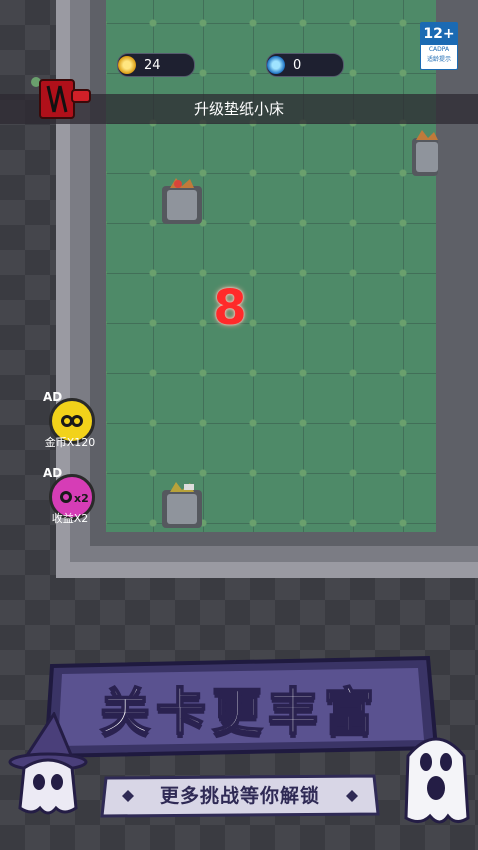 The height and width of the screenshot is (850, 478). Describe the element at coordinates (70, 496) in the screenshot. I see `ad-income-button: AD x2 收益X2` at that location.